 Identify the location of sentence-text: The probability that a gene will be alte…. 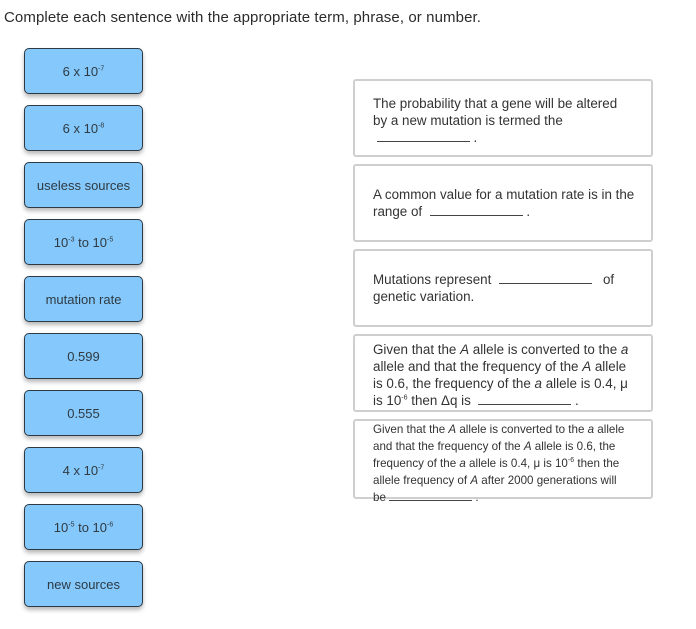
(495, 120).